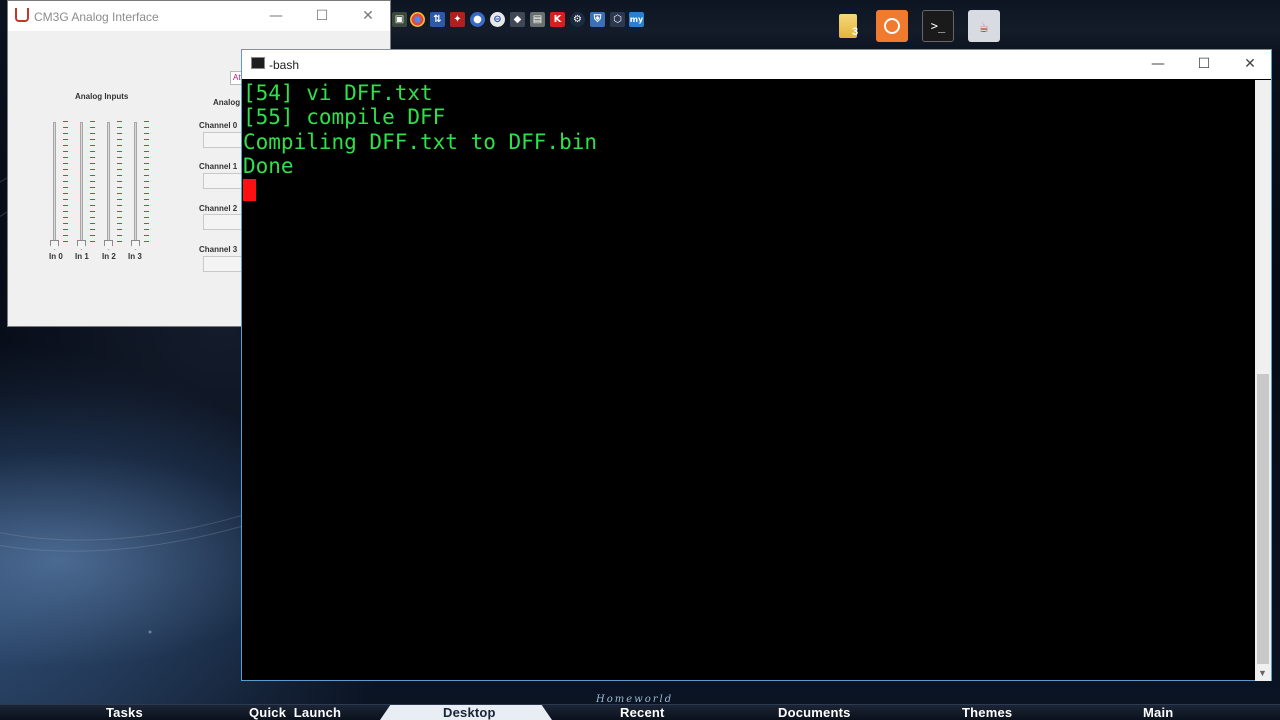  Describe the element at coordinates (22, 15) in the screenshot. I see `java-icon` at that location.